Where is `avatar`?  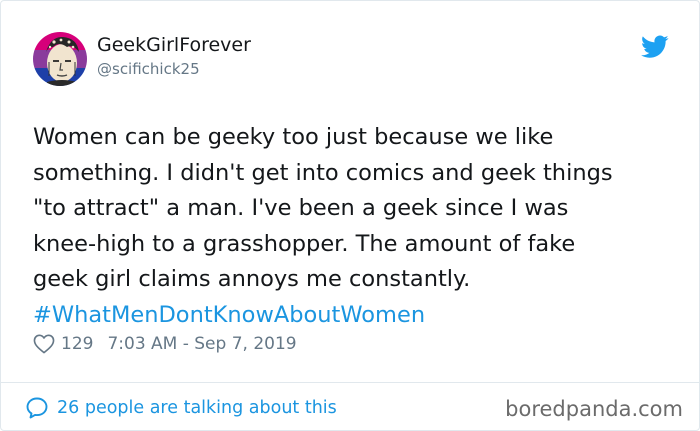
avatar is located at coordinates (60, 59).